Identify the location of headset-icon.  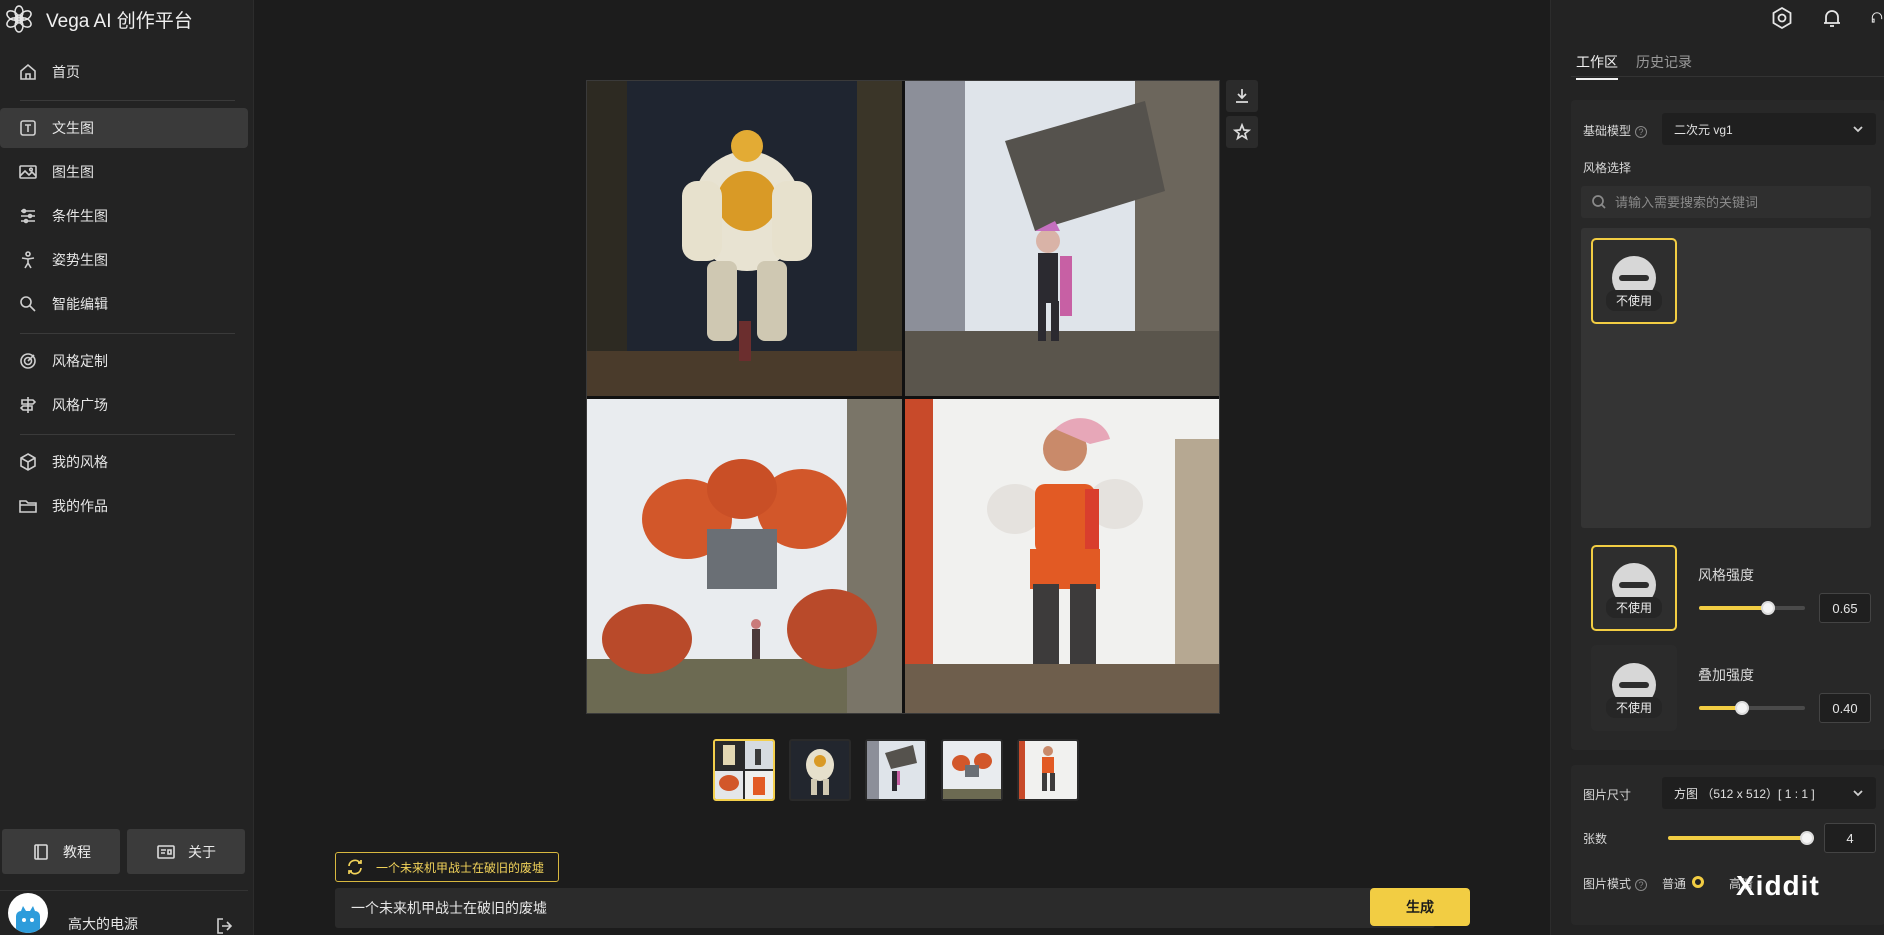
(1877, 18).